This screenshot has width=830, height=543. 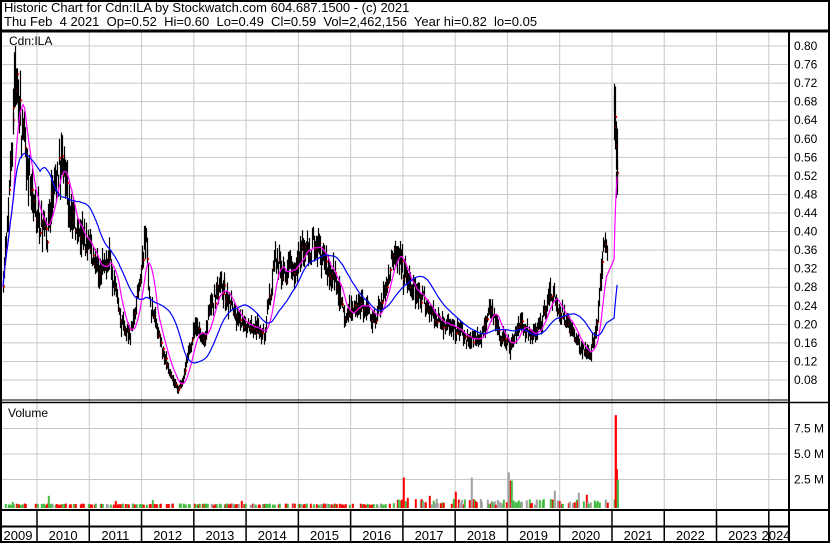 What do you see at coordinates (272, 535) in the screenshot?
I see `year-label: 2014` at bounding box center [272, 535].